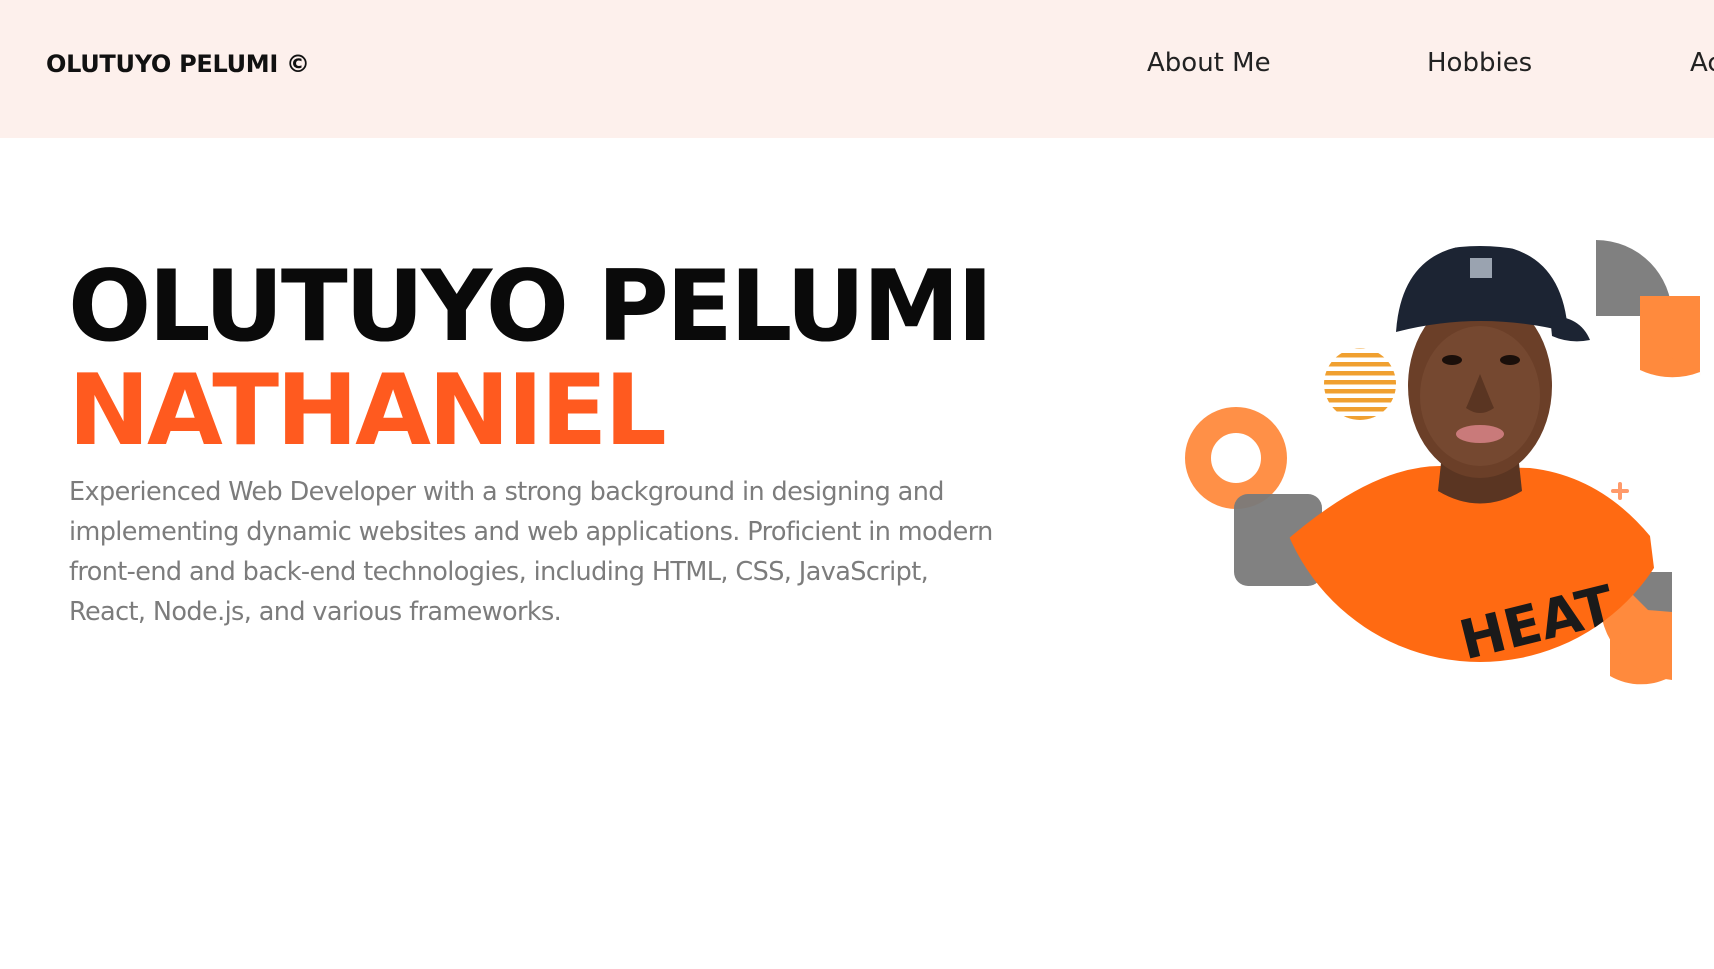  Describe the element at coordinates (1209, 63) in the screenshot. I see `nav-link-about-me: About Me` at that location.